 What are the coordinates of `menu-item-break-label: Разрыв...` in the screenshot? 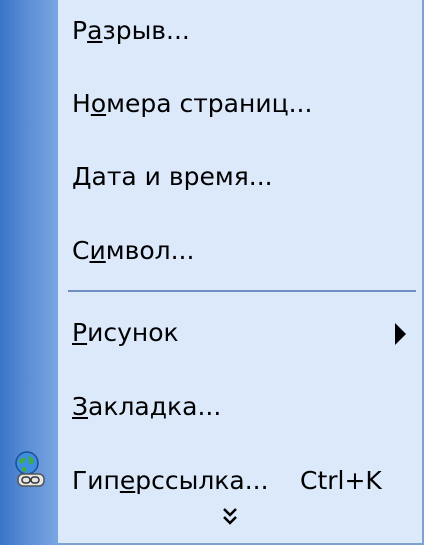 It's located at (131, 30).